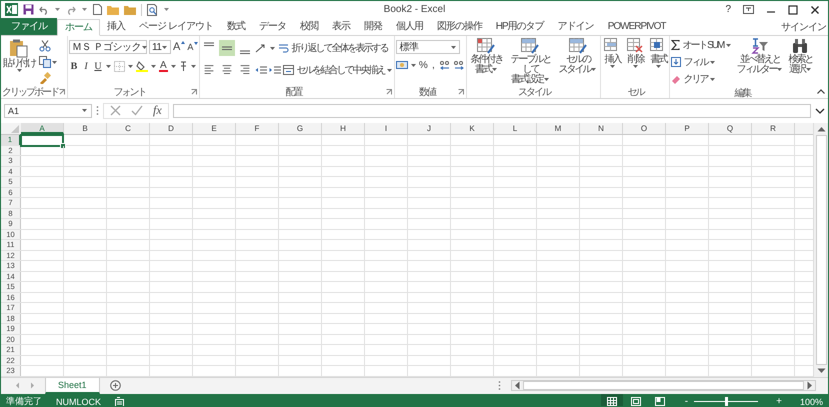 This screenshot has width=829, height=407. Describe the element at coordinates (612, 53) in the screenshot. I see `insert-cells-button: 挿入` at that location.